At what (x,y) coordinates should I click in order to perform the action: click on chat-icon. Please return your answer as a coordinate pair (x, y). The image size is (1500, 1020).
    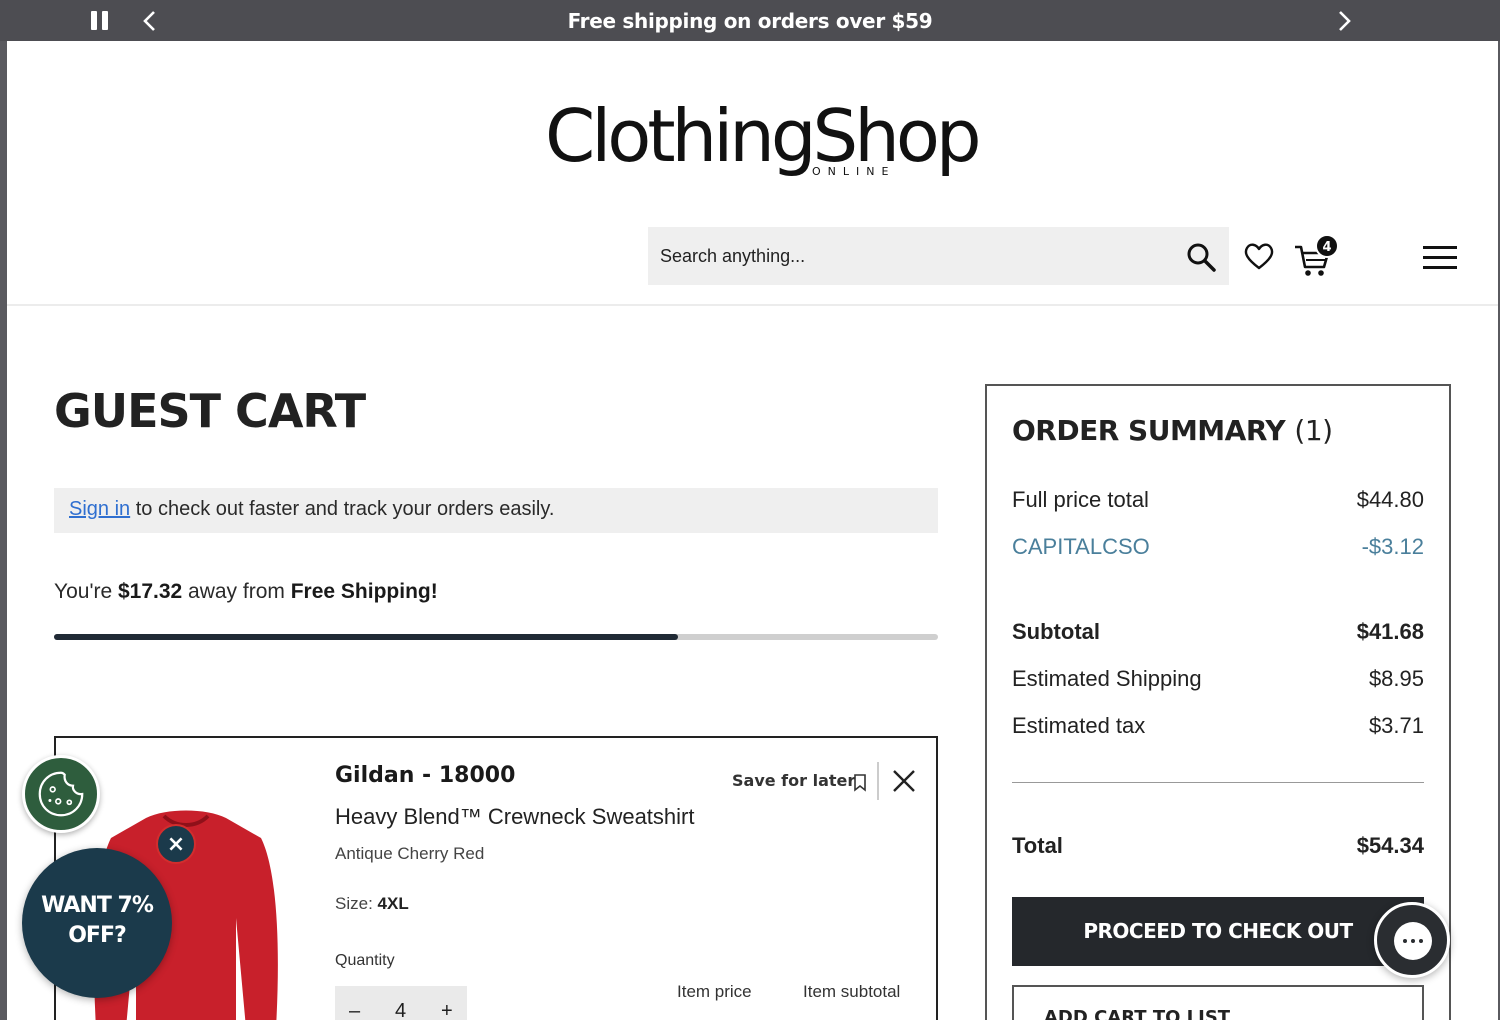
    Looking at the image, I should click on (1412, 940).